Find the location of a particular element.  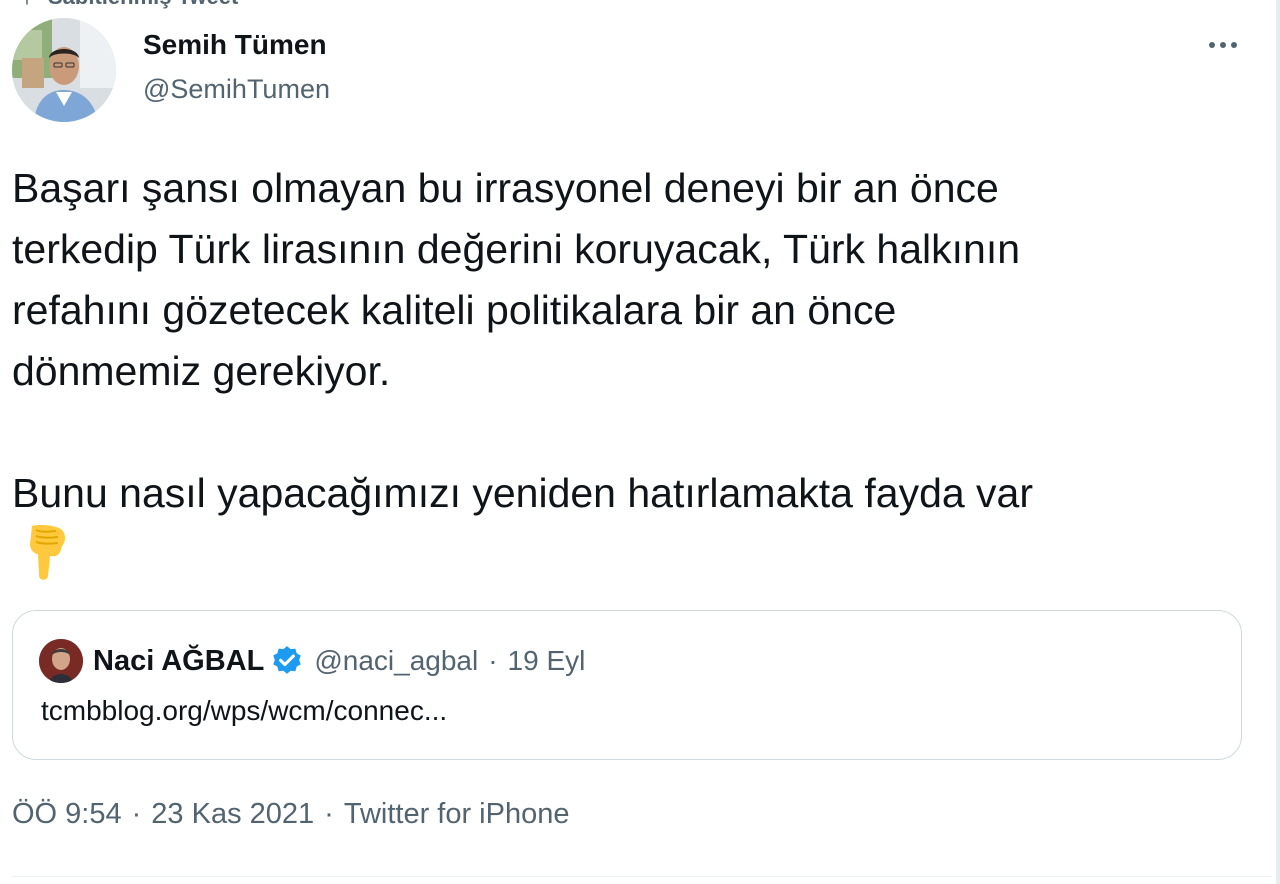

pinned-label-text: Sabitlenmiş Tweet is located at coordinates (143, 5).